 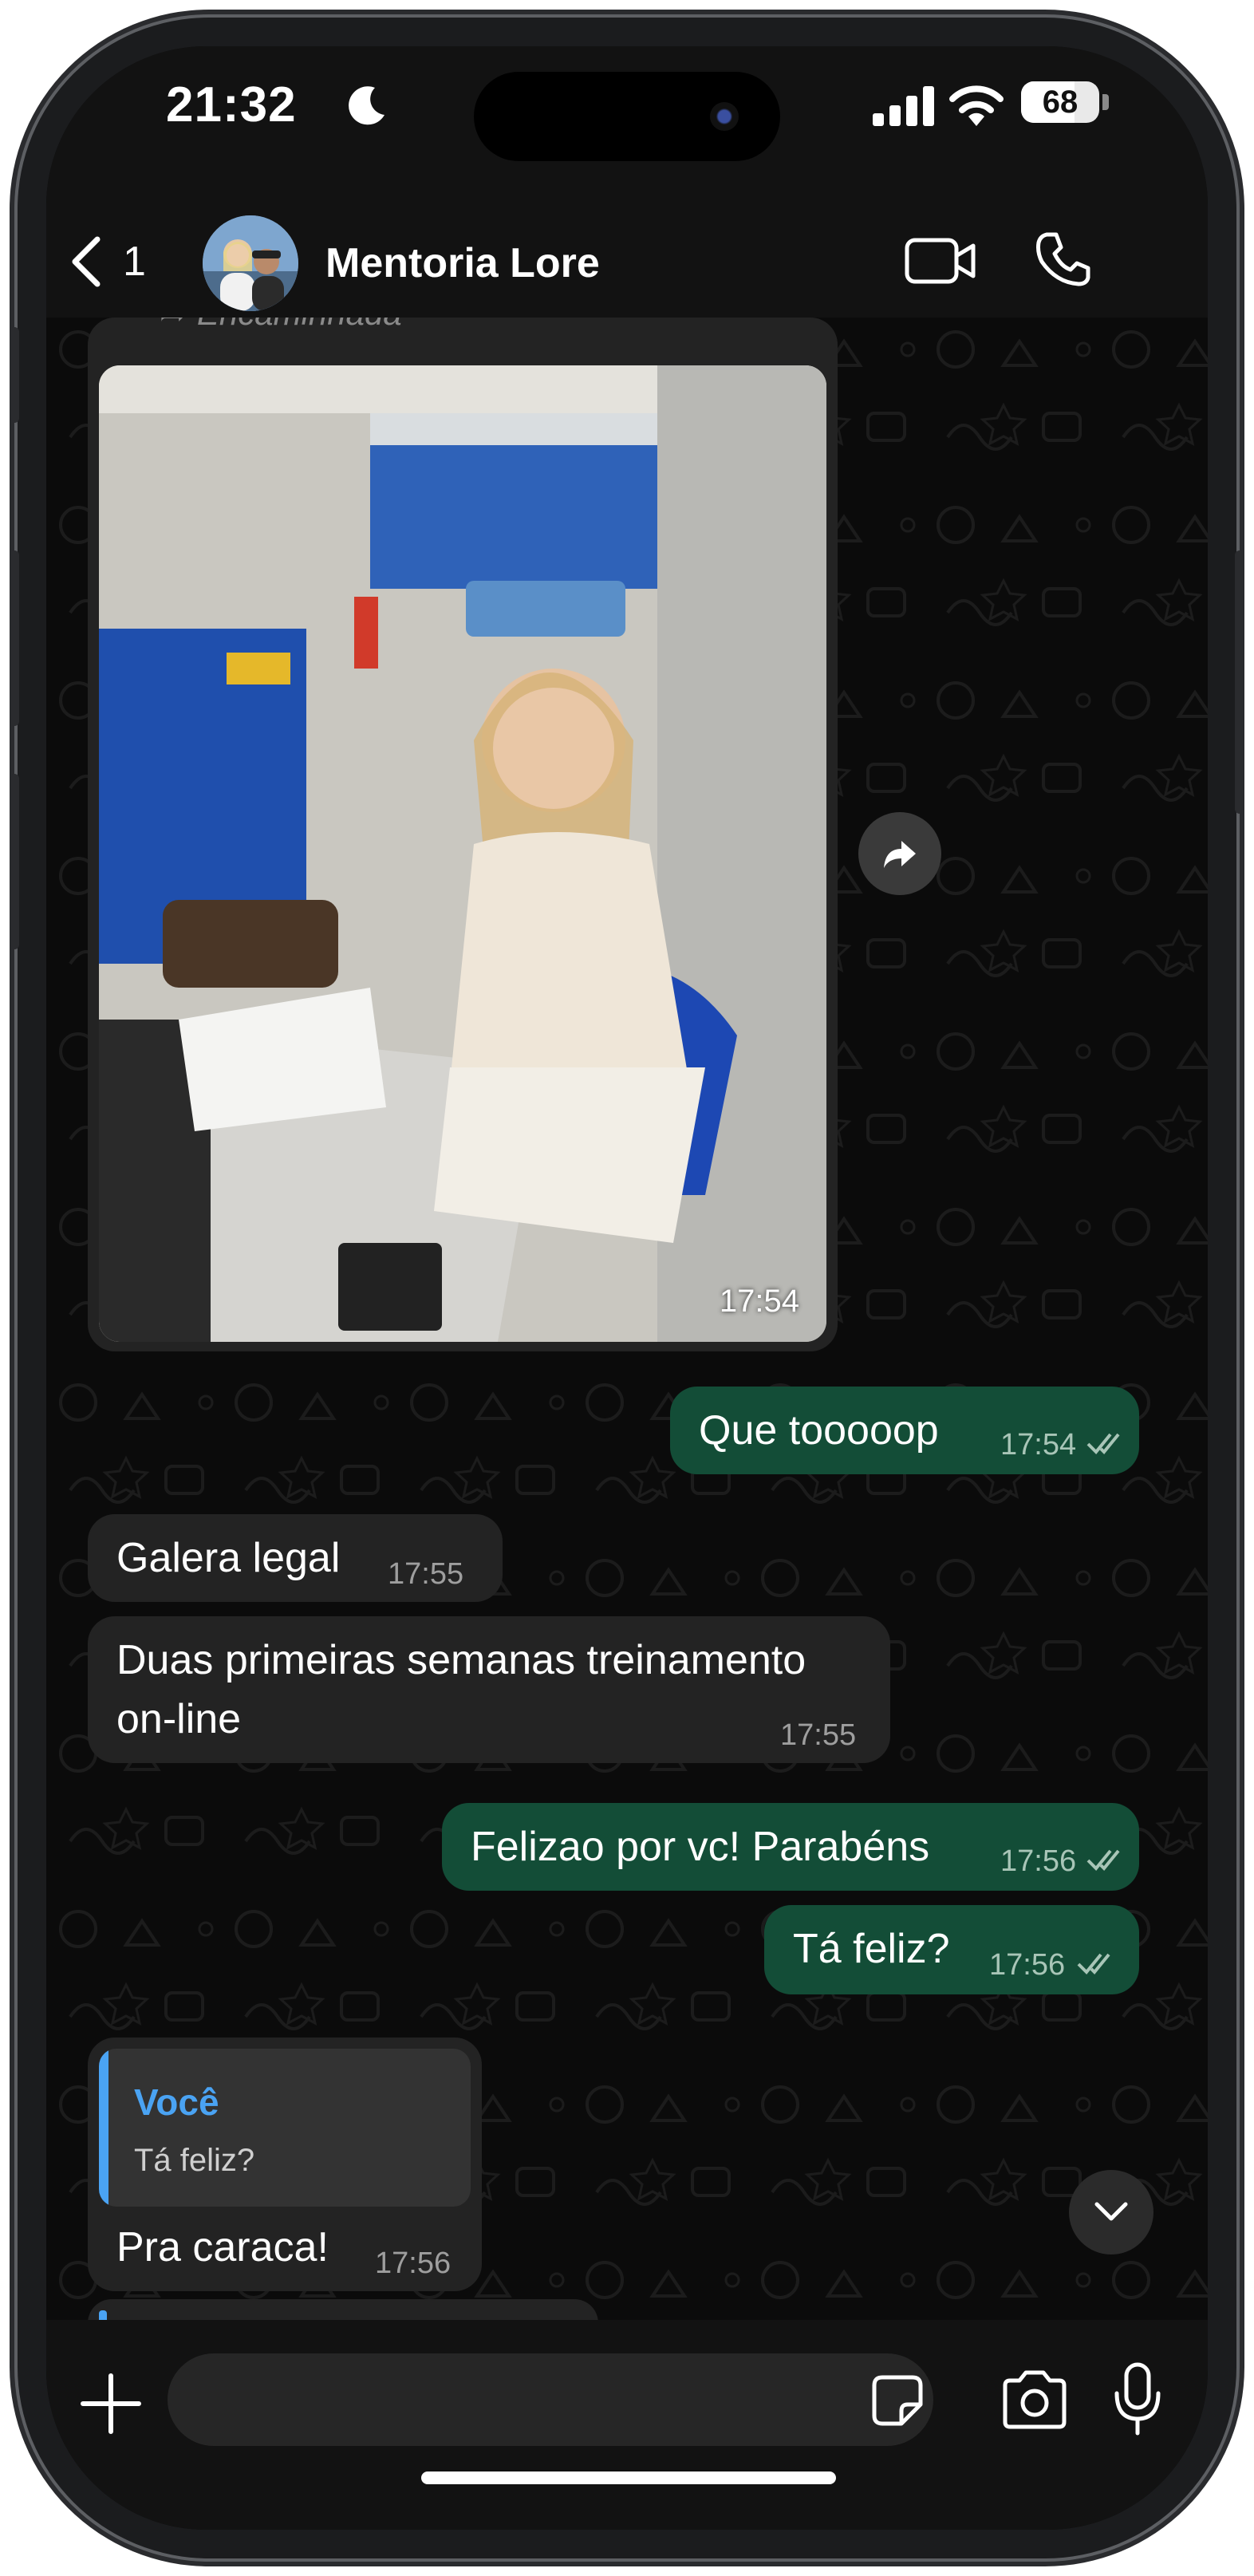 What do you see at coordinates (1240, 682) in the screenshot?
I see `power-button` at bounding box center [1240, 682].